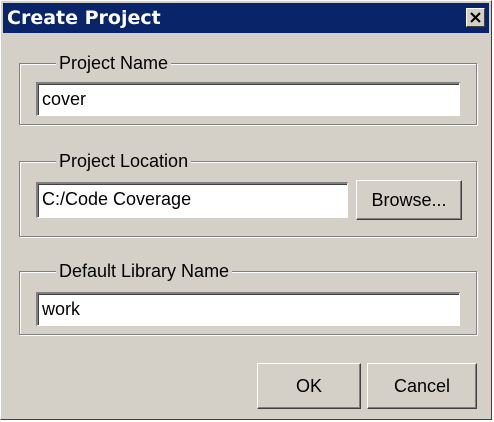  Describe the element at coordinates (248, 99) in the screenshot. I see `project-name-input: cover` at that location.